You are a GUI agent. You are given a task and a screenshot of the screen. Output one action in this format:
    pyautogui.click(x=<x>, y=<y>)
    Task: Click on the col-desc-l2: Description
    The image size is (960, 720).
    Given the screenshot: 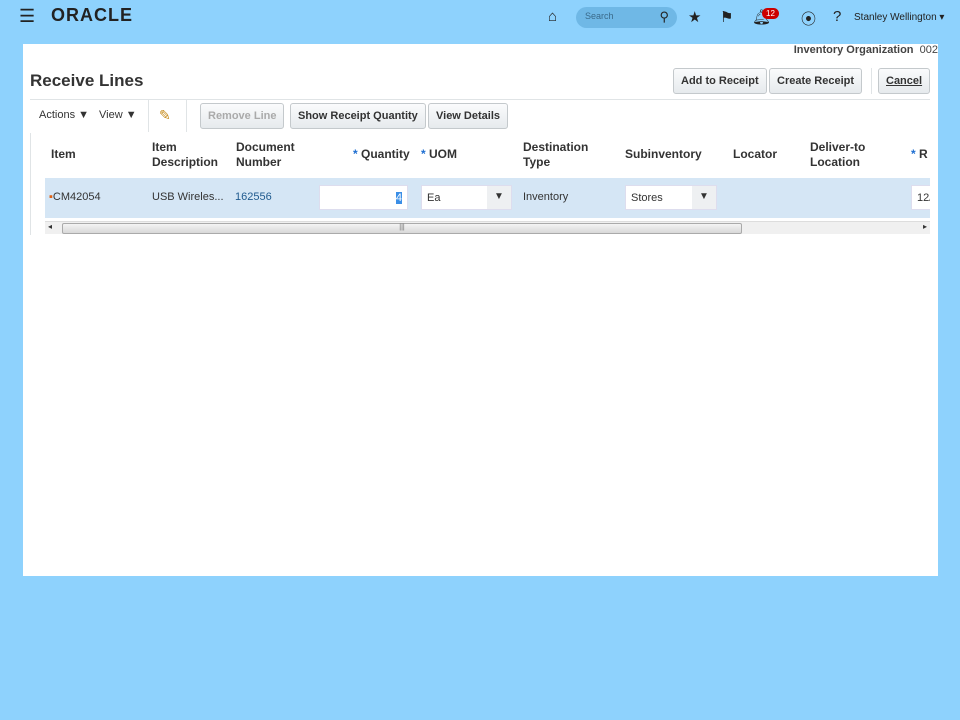 What is the action you would take?
    pyautogui.click(x=185, y=162)
    